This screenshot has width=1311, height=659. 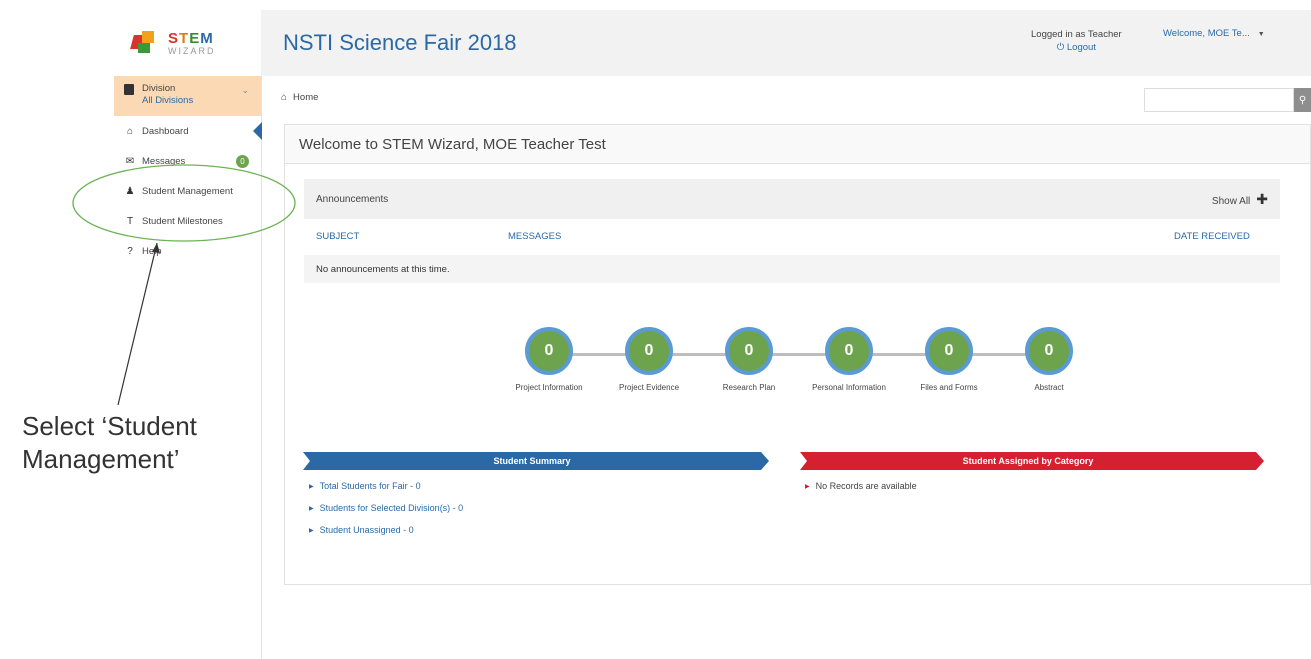 I want to click on welcome-heading: Welcome to STEM Wizard, MOE Teacher Test, so click(x=797, y=144).